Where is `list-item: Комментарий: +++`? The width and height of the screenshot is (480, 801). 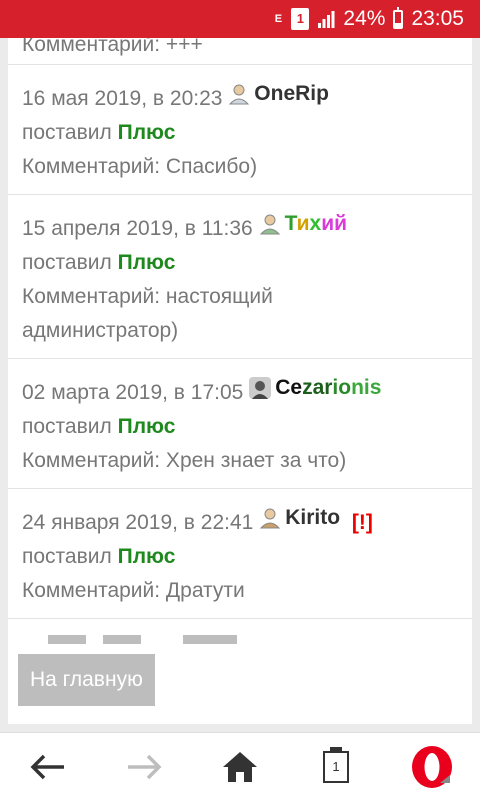
list-item: Комментарий: +++ is located at coordinates (240, 51).